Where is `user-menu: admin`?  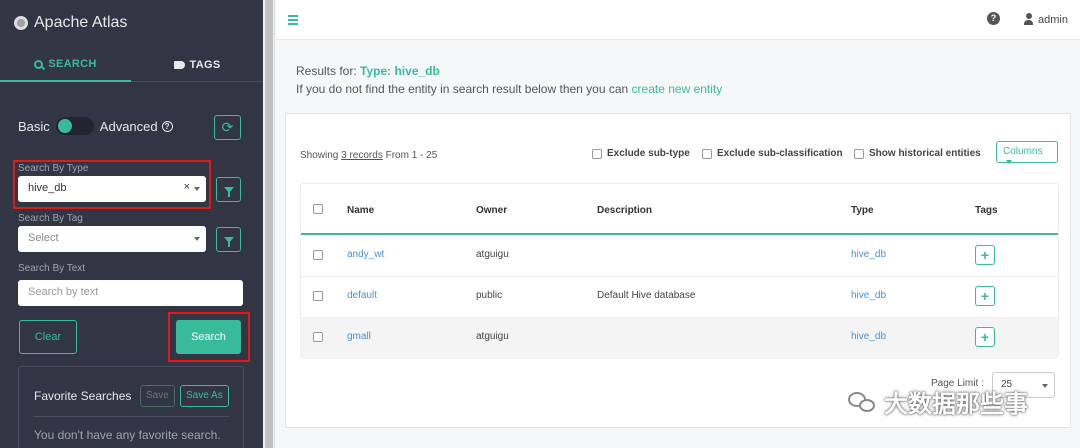 user-menu: admin is located at coordinates (1053, 20).